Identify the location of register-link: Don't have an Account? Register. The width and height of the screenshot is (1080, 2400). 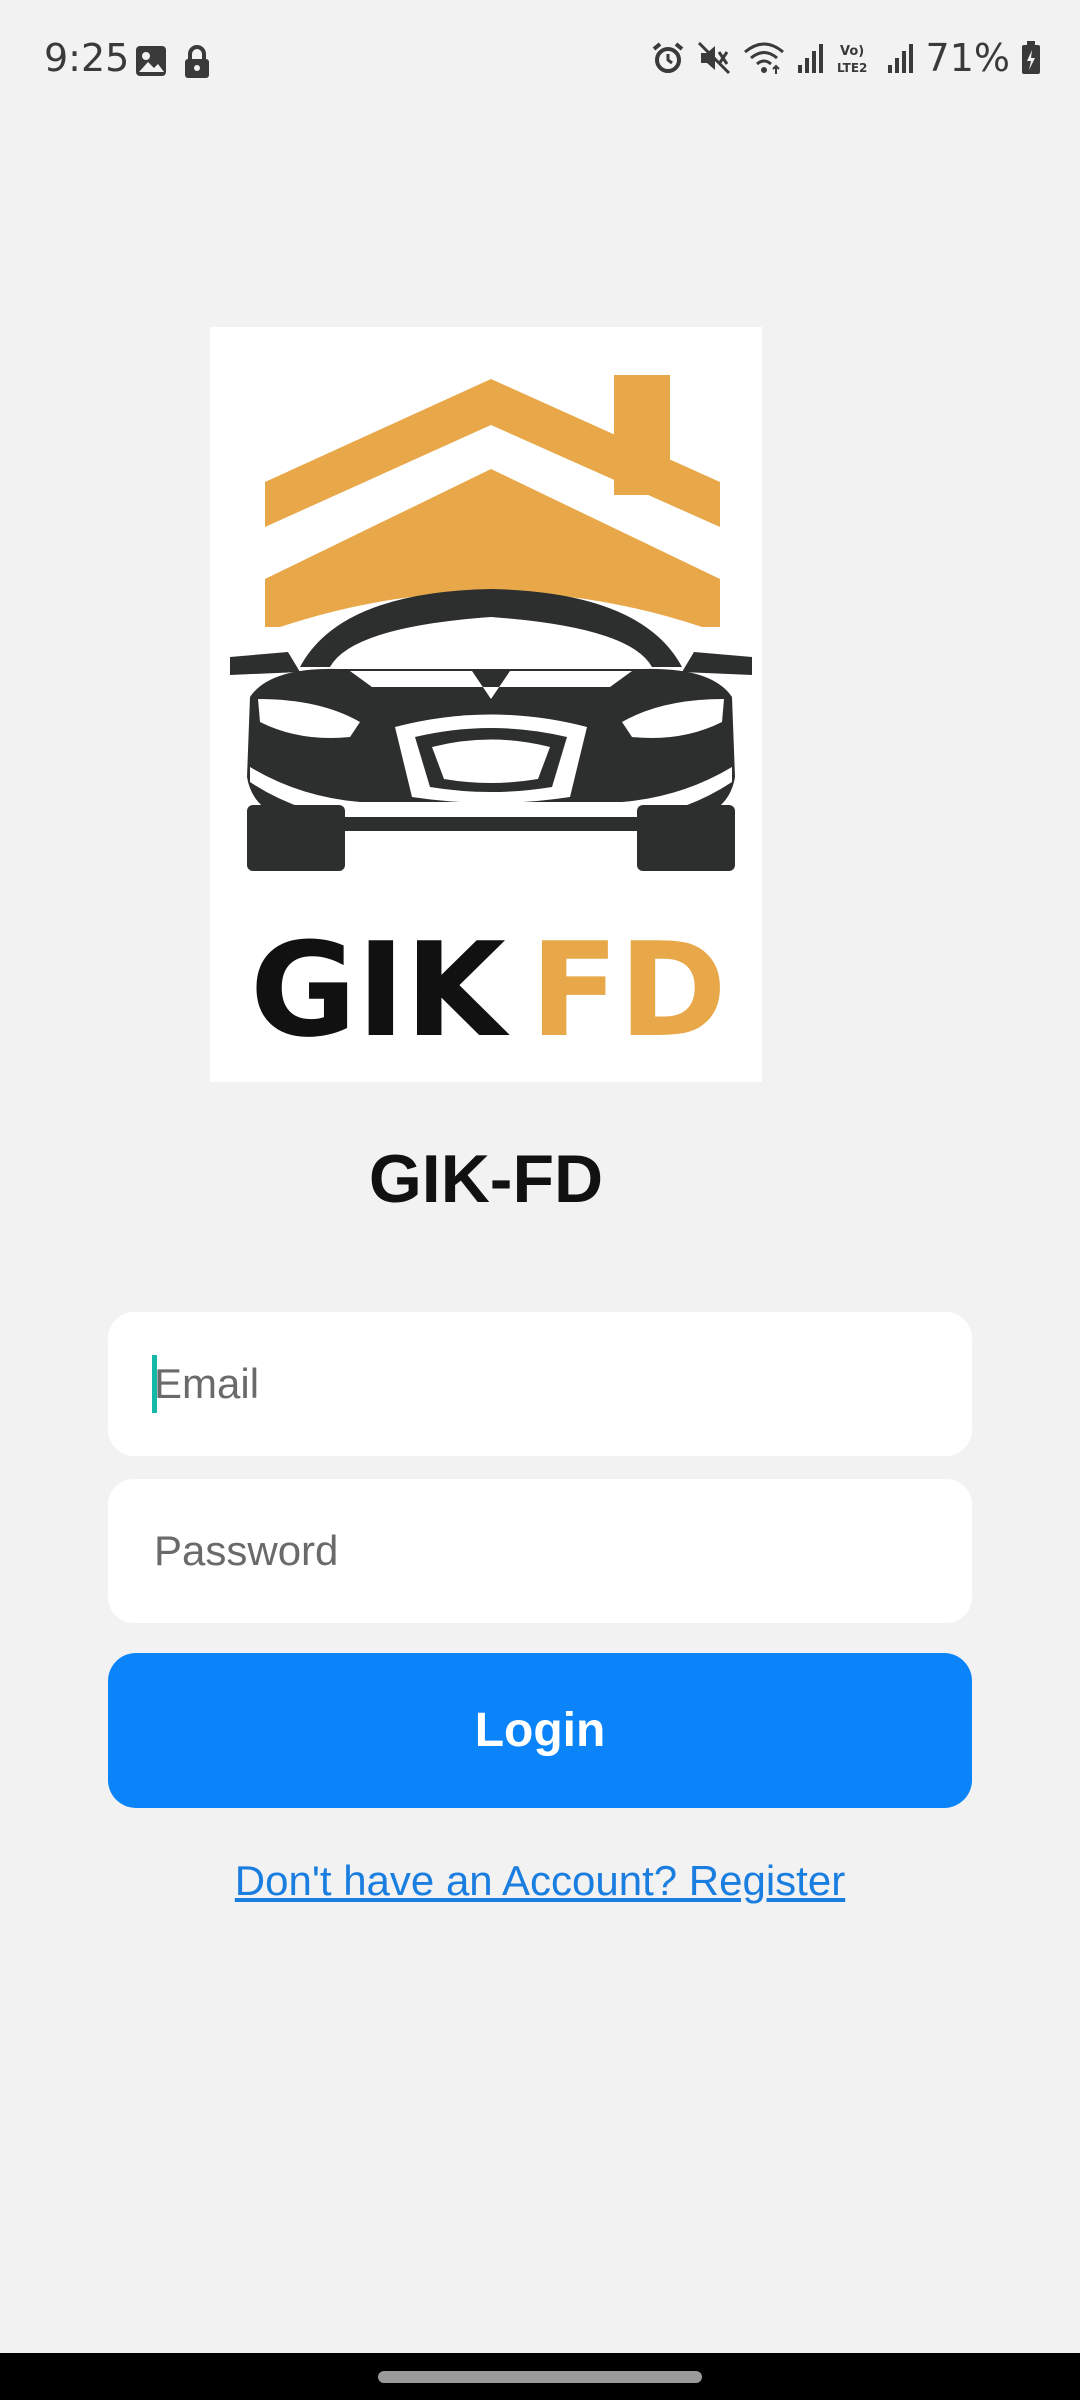
(540, 1881).